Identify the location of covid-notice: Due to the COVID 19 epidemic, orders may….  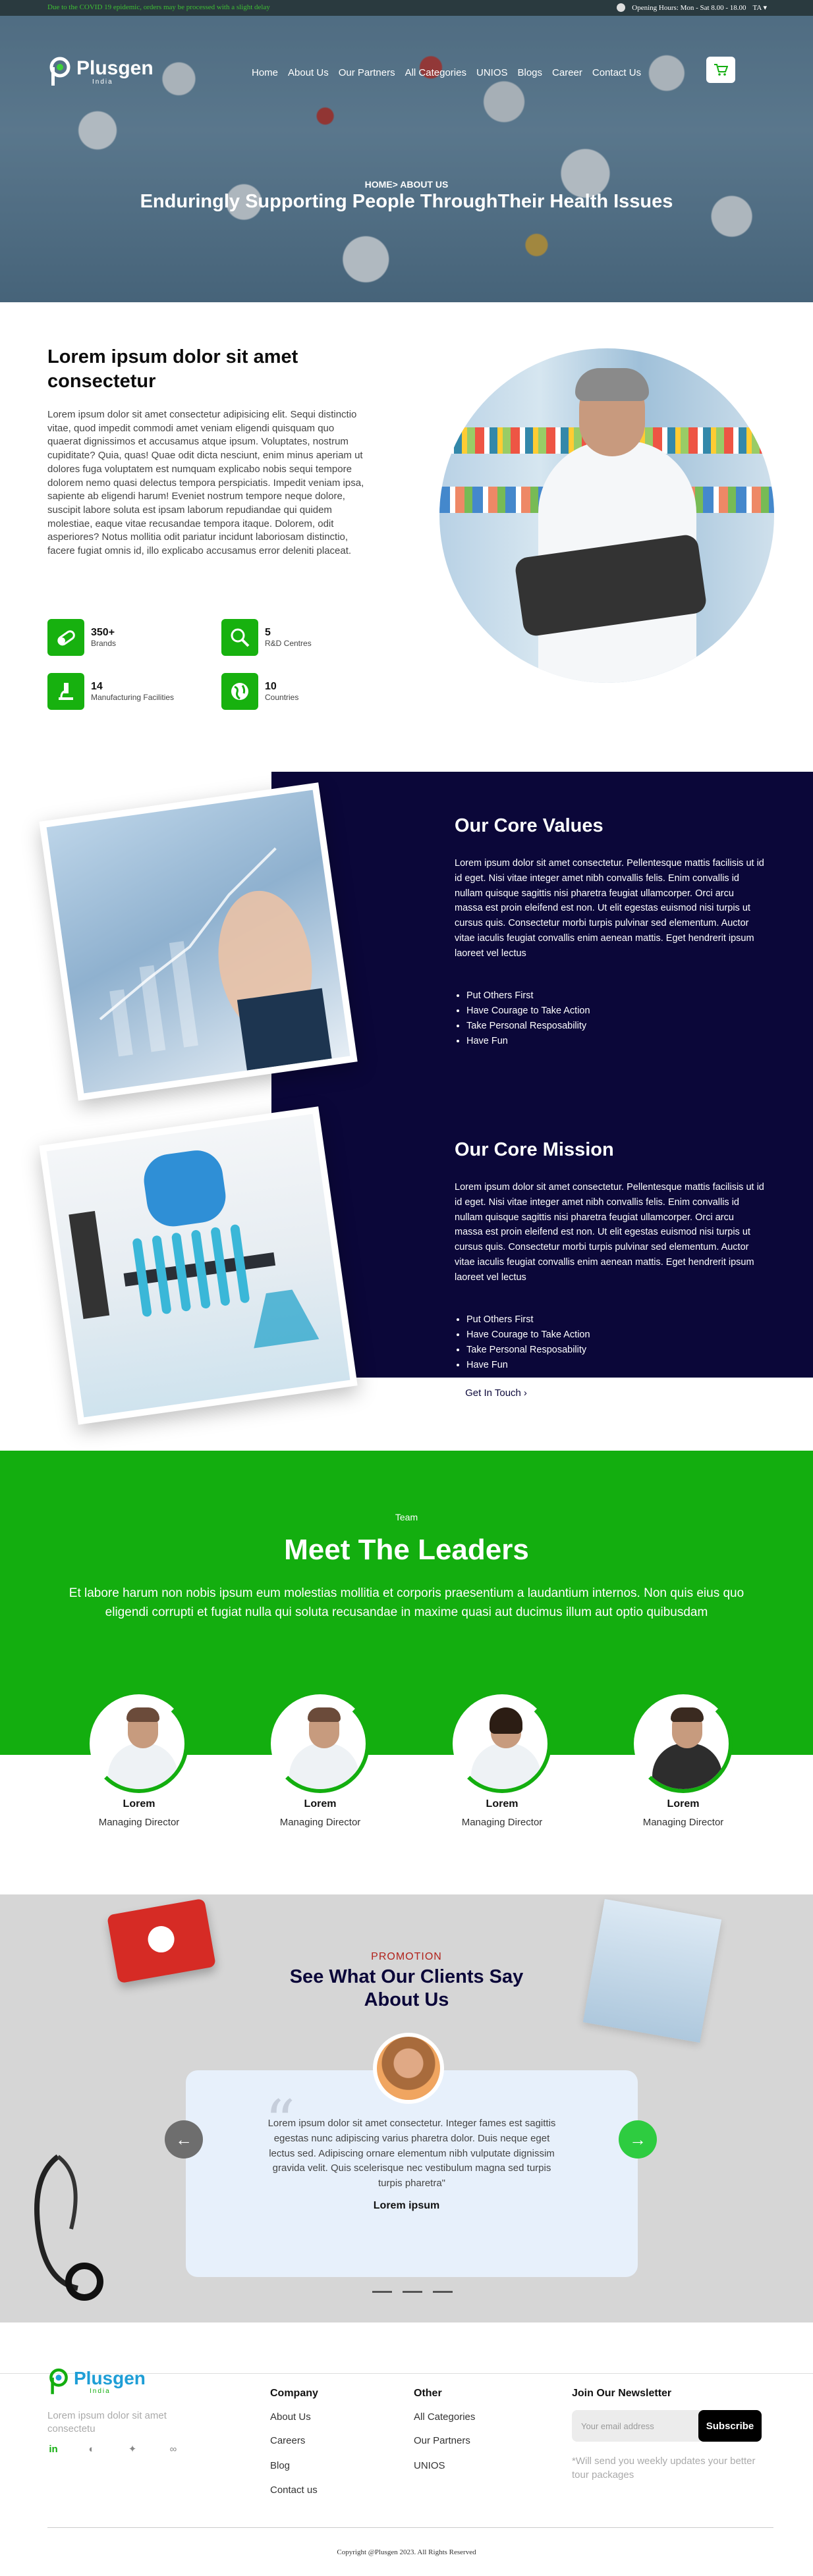
(159, 7).